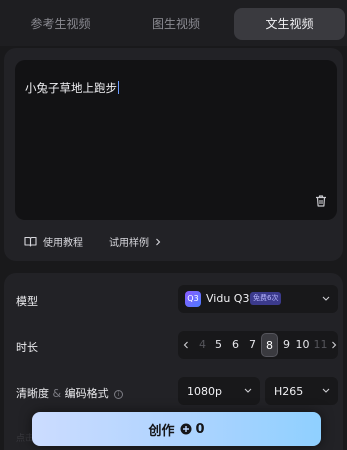 This screenshot has width=347, height=450. What do you see at coordinates (269, 345) in the screenshot?
I see `duration-option-selected: 8` at bounding box center [269, 345].